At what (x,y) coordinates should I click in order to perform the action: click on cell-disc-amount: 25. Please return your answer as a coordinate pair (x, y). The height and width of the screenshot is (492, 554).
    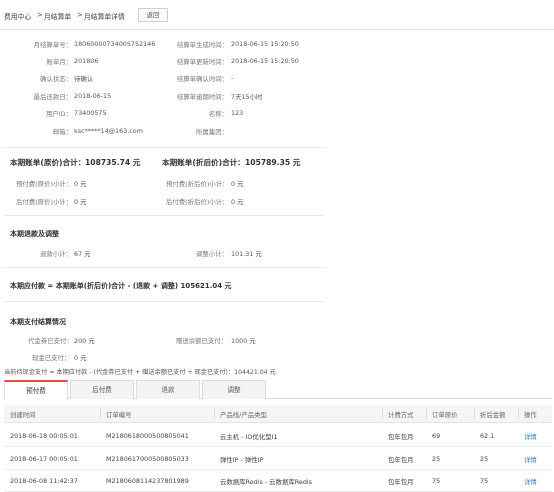
    Looking at the image, I should click on (484, 459).